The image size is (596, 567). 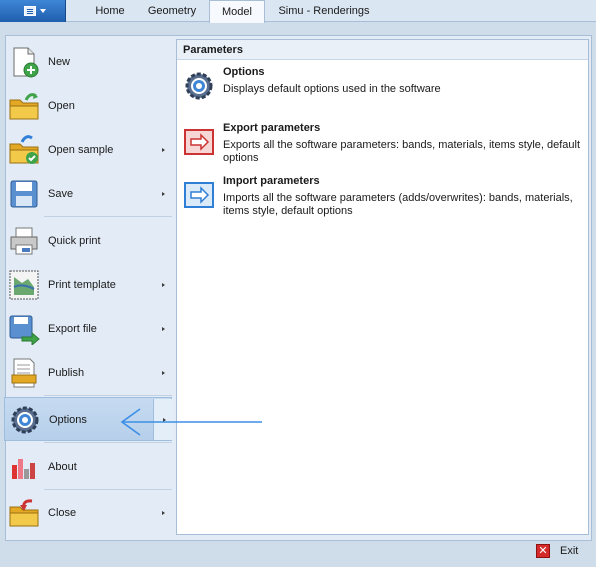 I want to click on menu-item-label: Open, so click(x=61, y=106).